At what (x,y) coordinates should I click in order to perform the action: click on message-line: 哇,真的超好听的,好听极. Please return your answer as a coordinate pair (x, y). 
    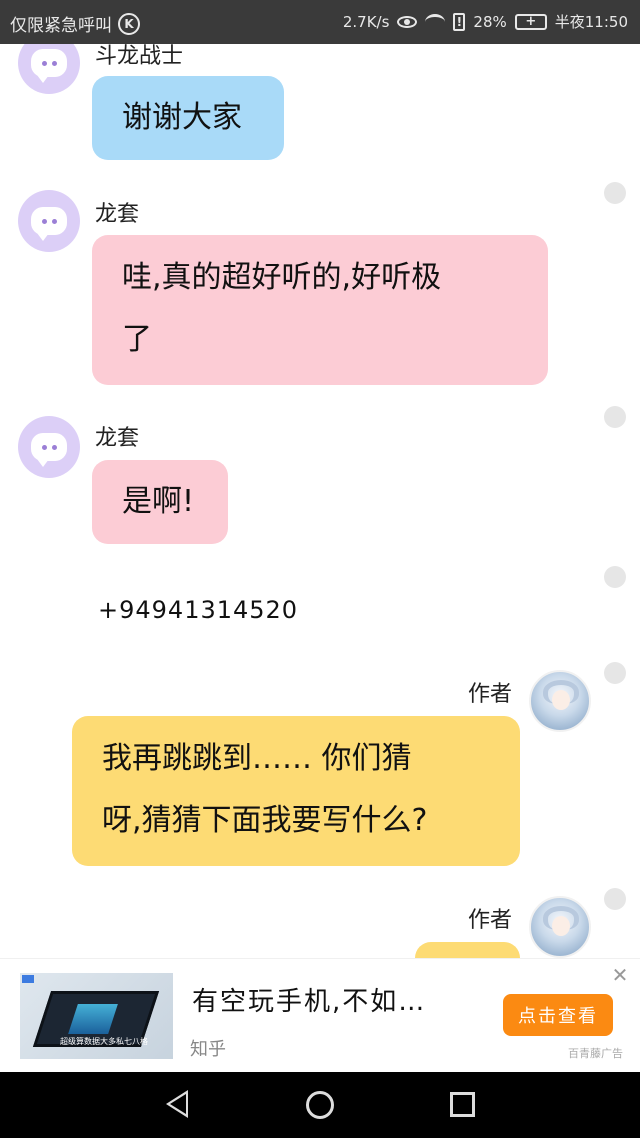
    Looking at the image, I should click on (282, 277).